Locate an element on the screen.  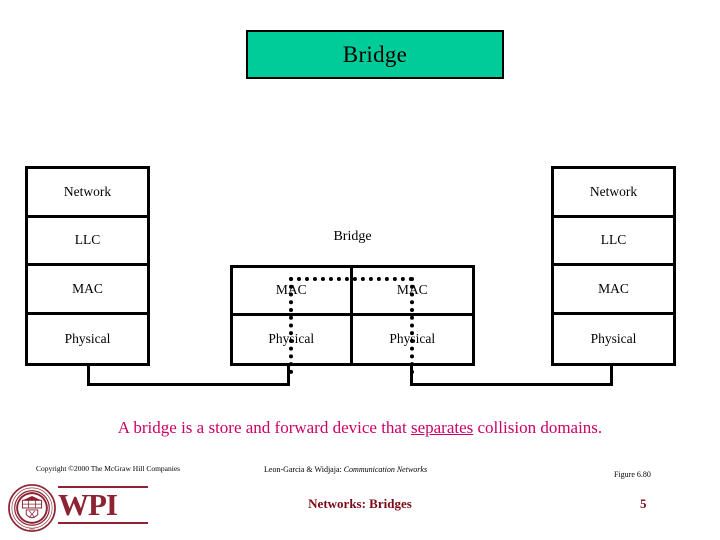
stack-left-layer-llc: LLC is located at coordinates (87, 242).